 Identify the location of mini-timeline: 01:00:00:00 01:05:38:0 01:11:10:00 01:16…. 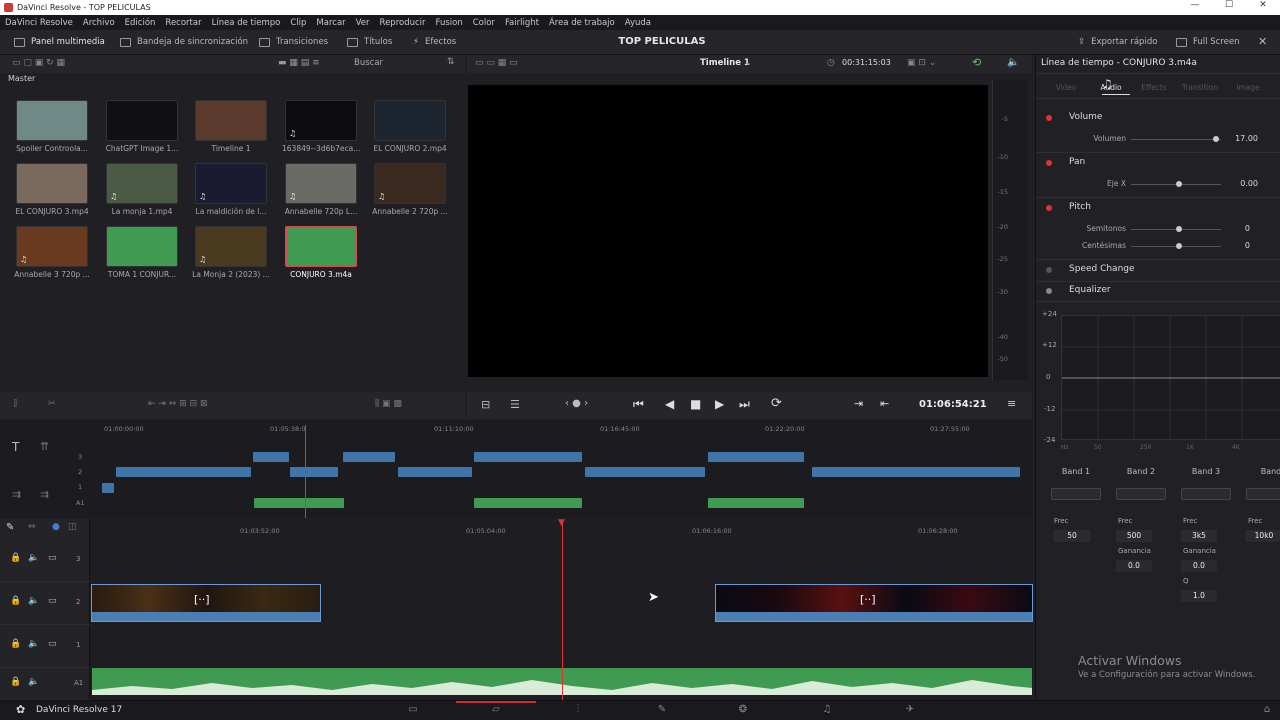
(516, 469).